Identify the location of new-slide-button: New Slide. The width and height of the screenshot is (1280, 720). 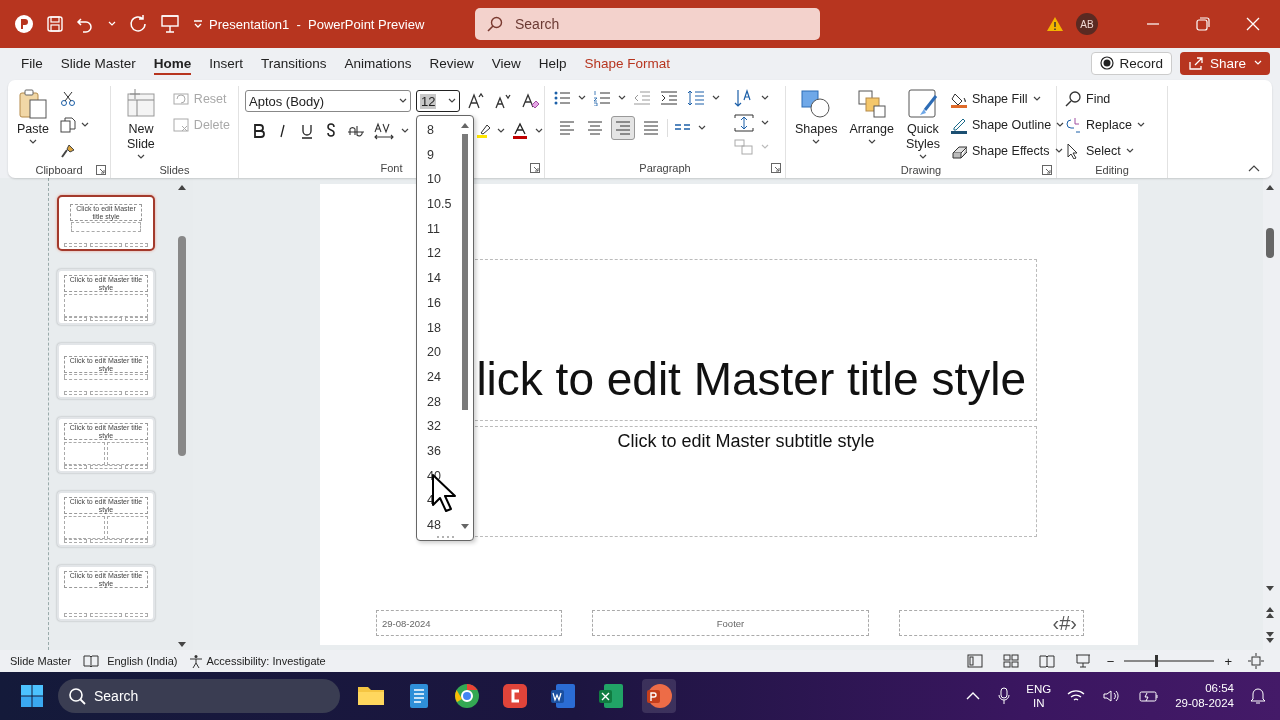
(141, 124).